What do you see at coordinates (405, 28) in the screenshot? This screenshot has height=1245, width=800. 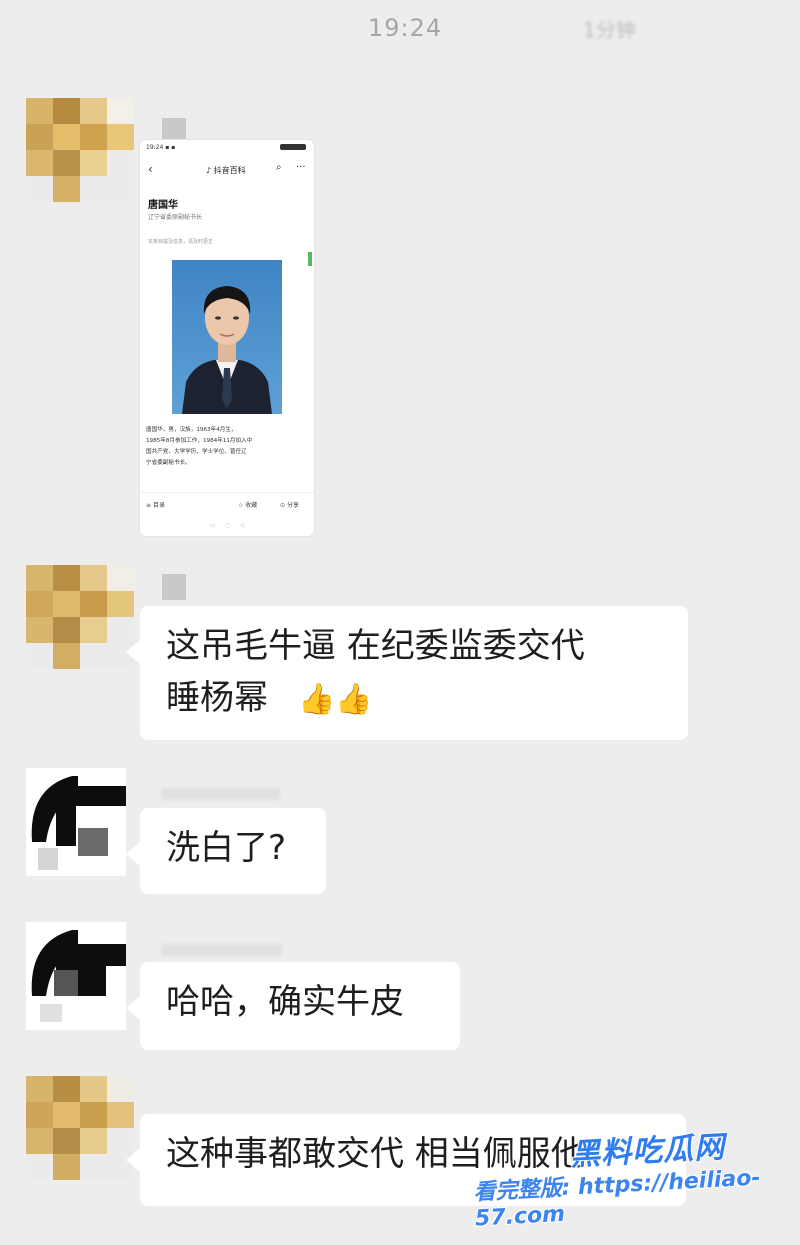 I see `message-timestamp: 19:24` at bounding box center [405, 28].